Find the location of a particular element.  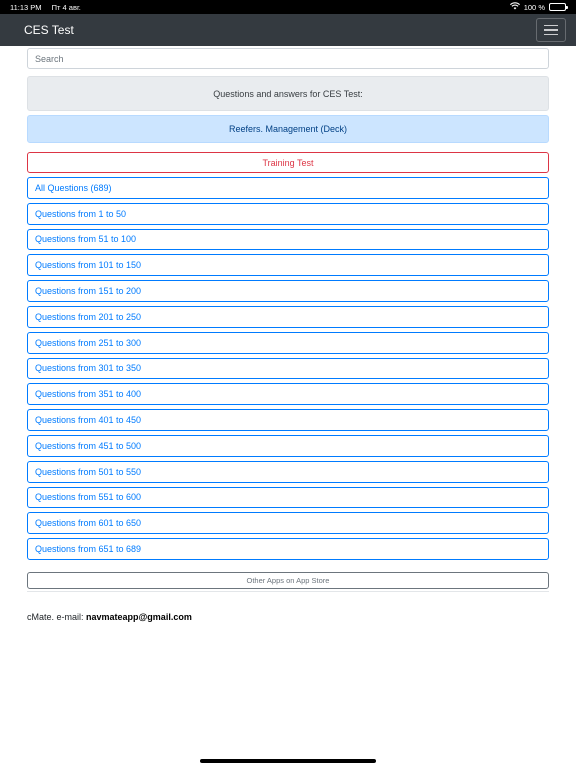

category-banner: Reefers. Management (Deck) is located at coordinates (288, 129).